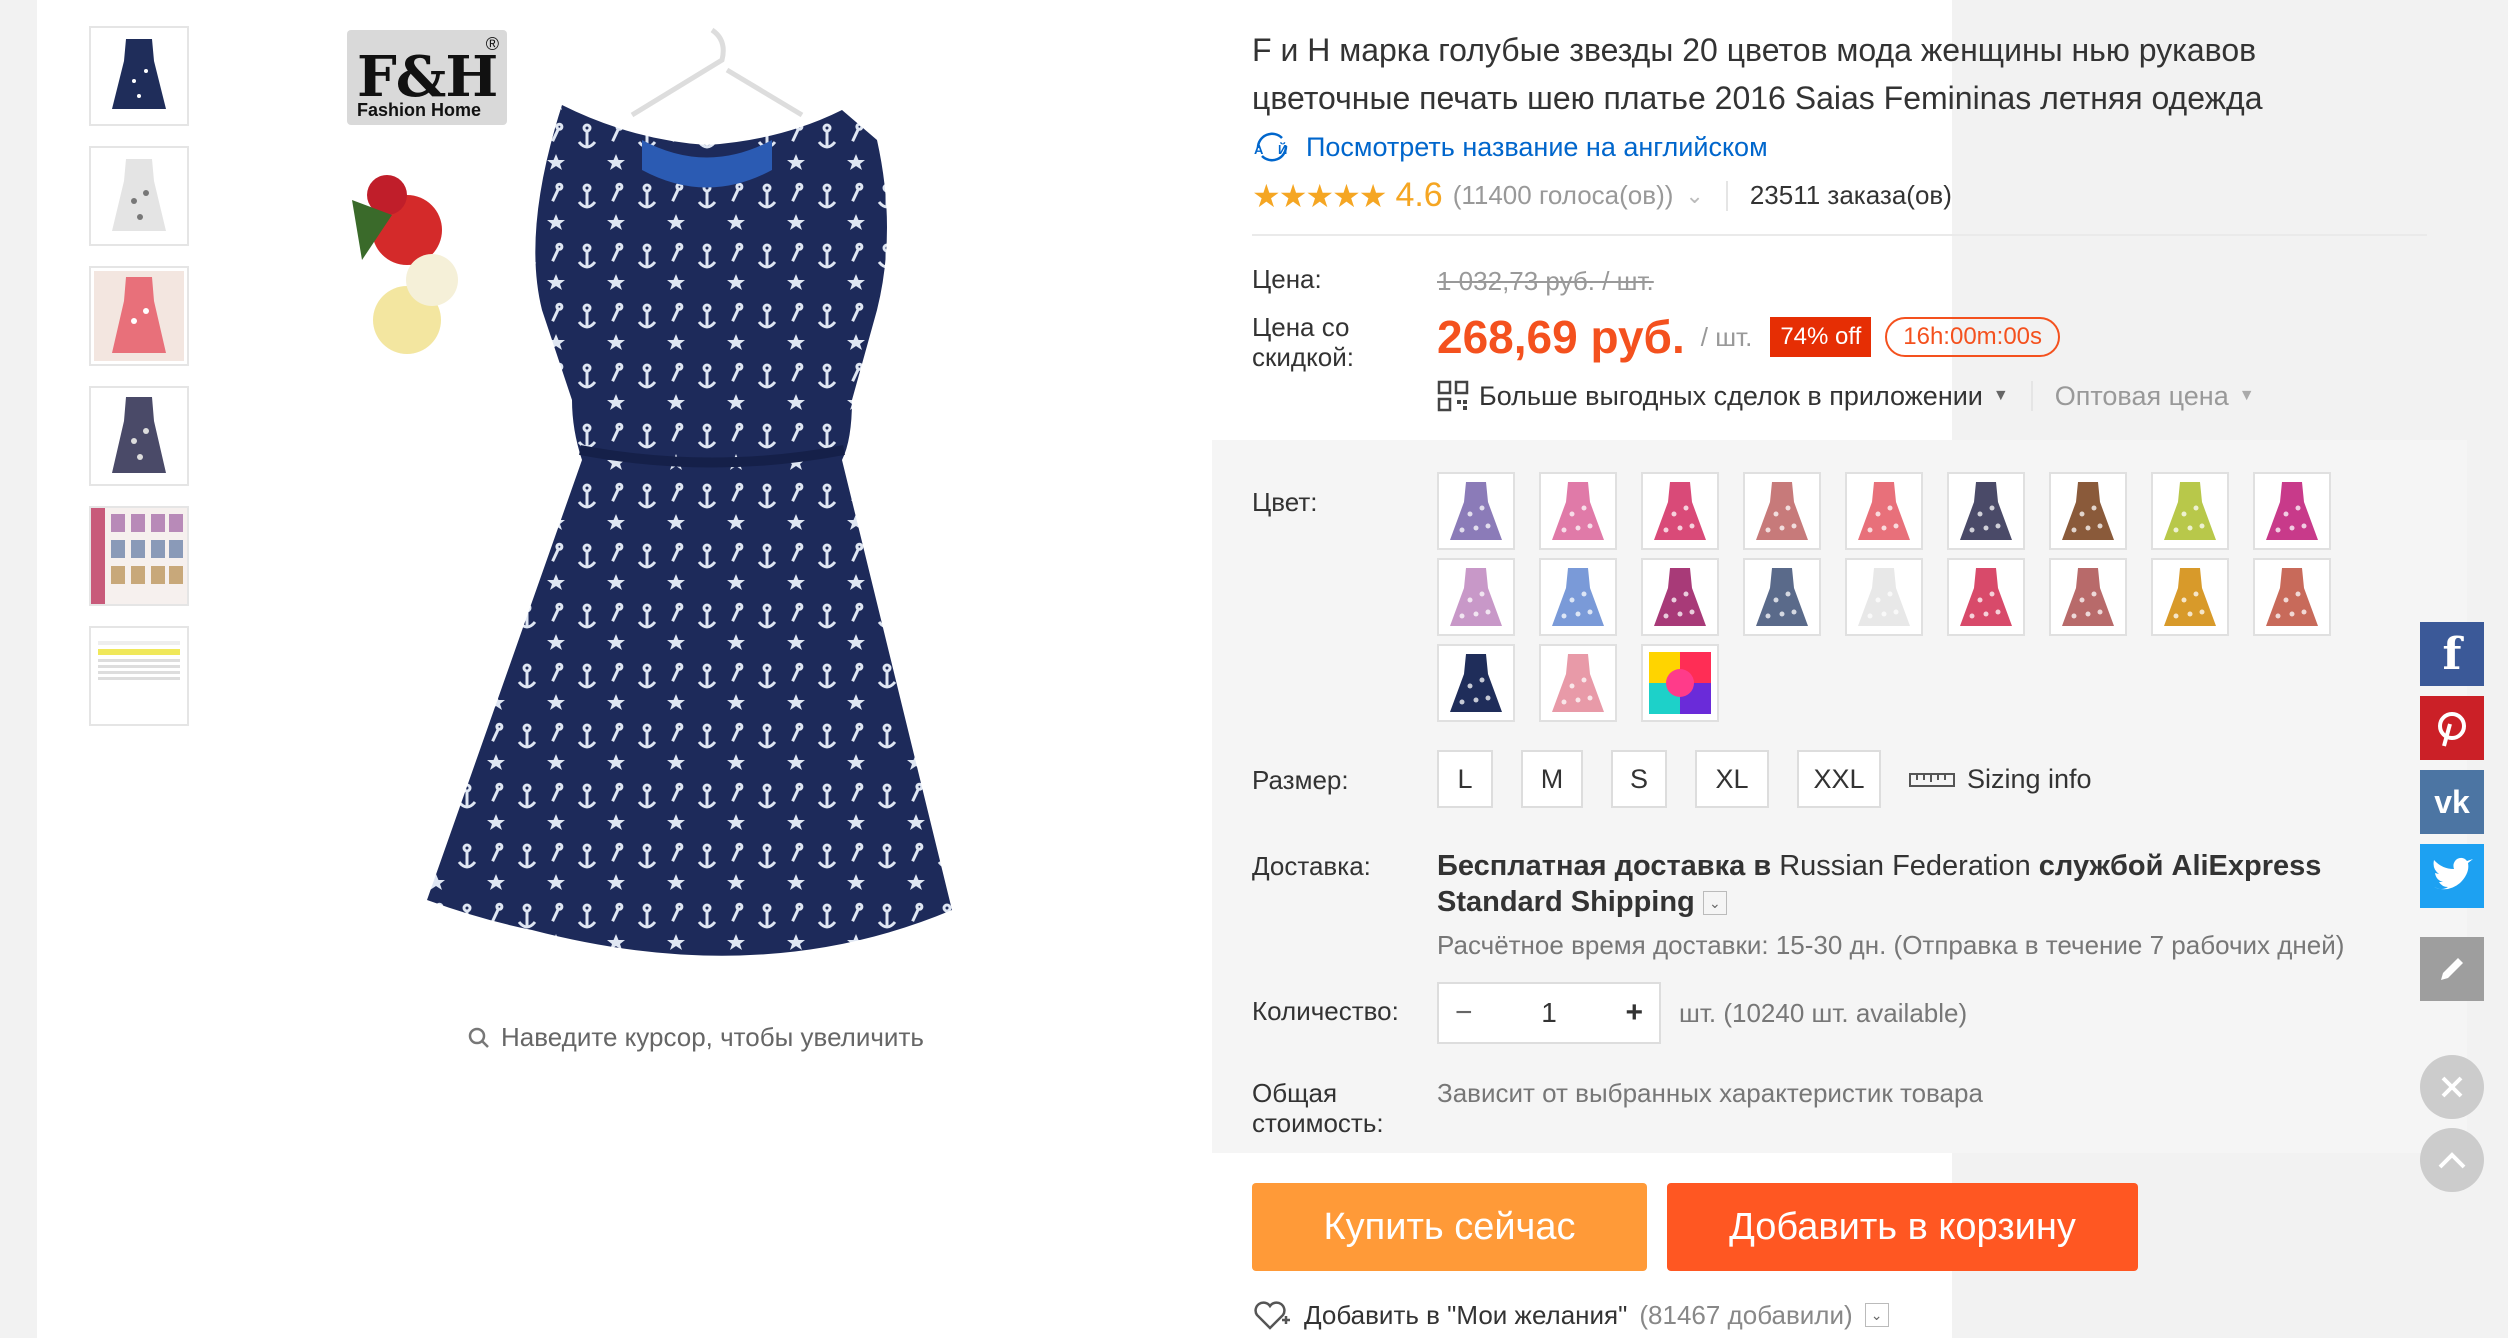 The height and width of the screenshot is (1338, 2508). I want to click on scroll-top-icon, so click(2452, 1160).